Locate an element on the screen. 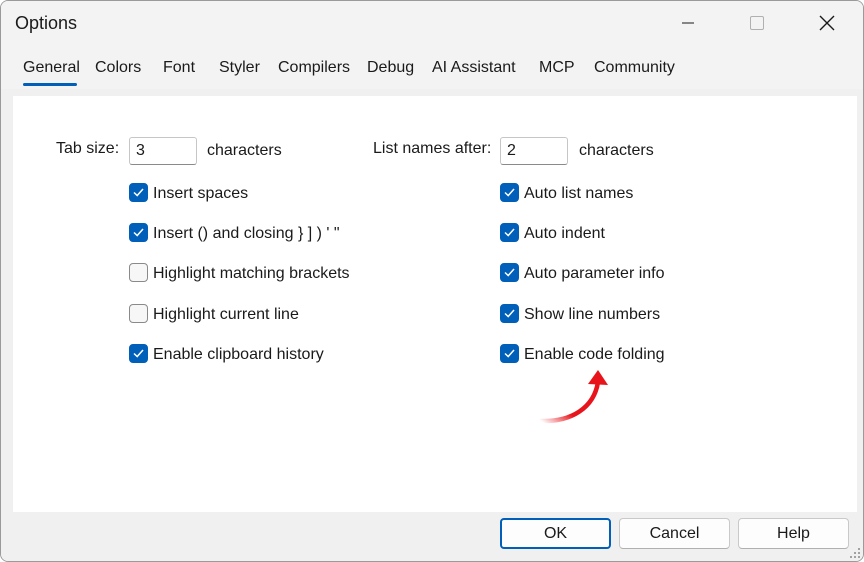 The image size is (864, 562). tab-styler: Styler is located at coordinates (239, 68).